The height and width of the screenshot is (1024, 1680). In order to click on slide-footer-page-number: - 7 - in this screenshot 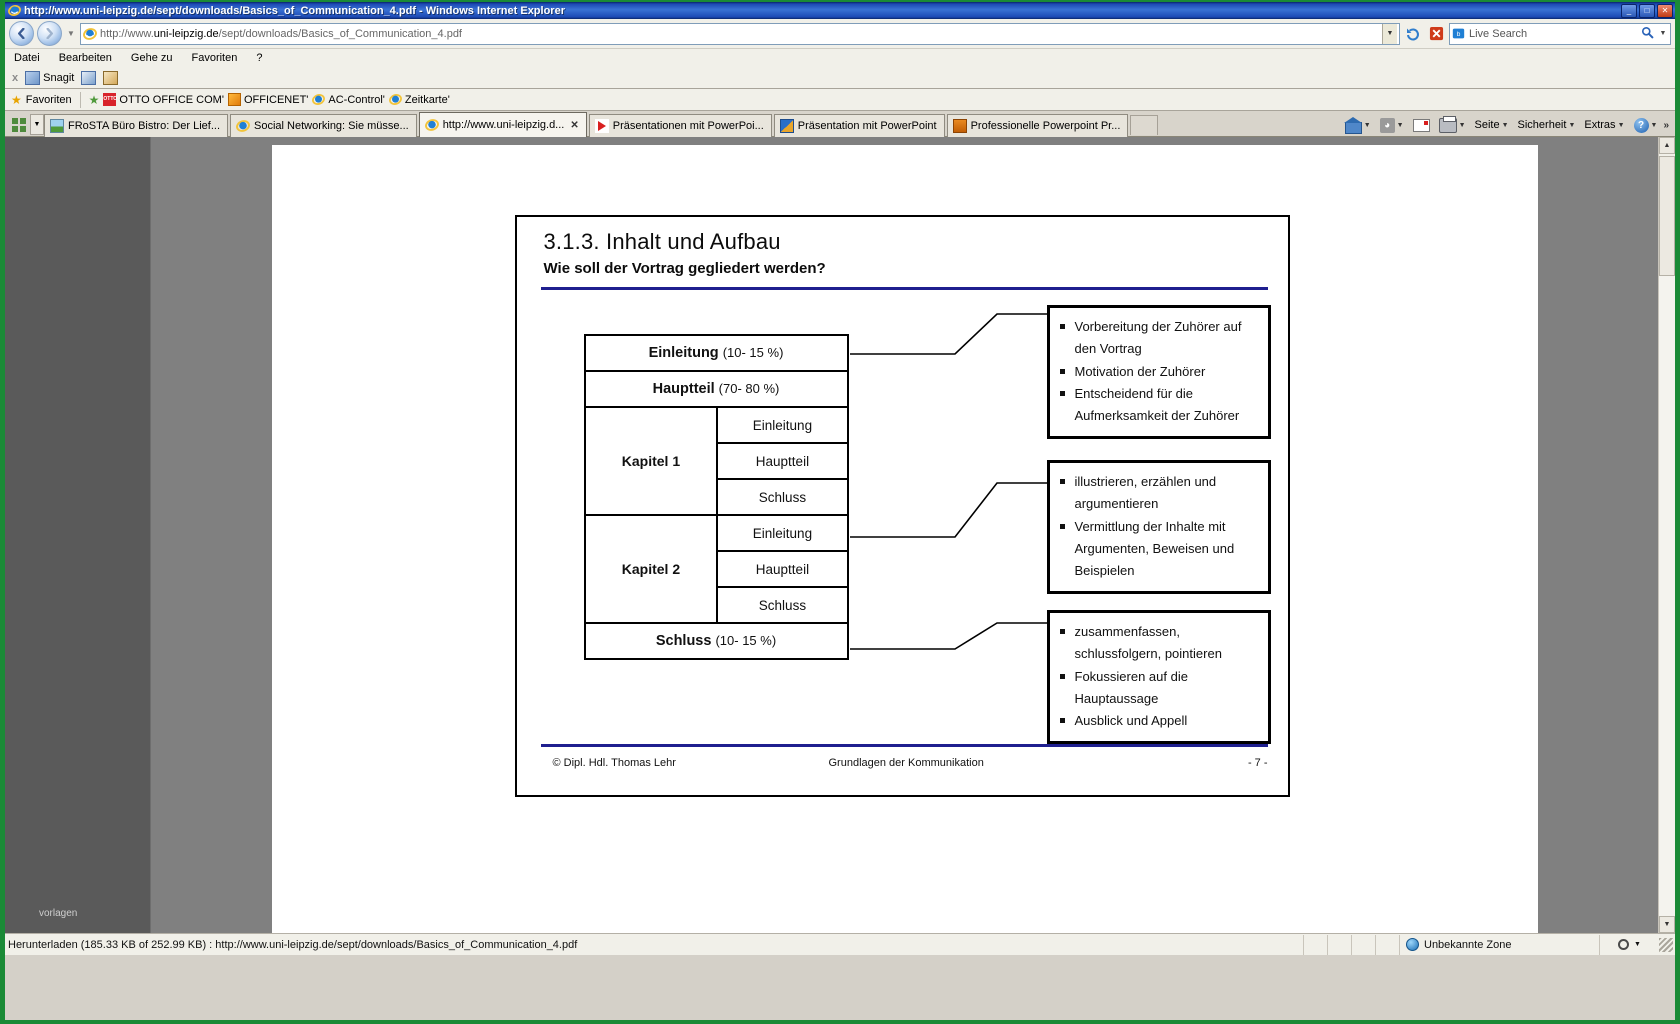, I will do `click(1257, 763)`.